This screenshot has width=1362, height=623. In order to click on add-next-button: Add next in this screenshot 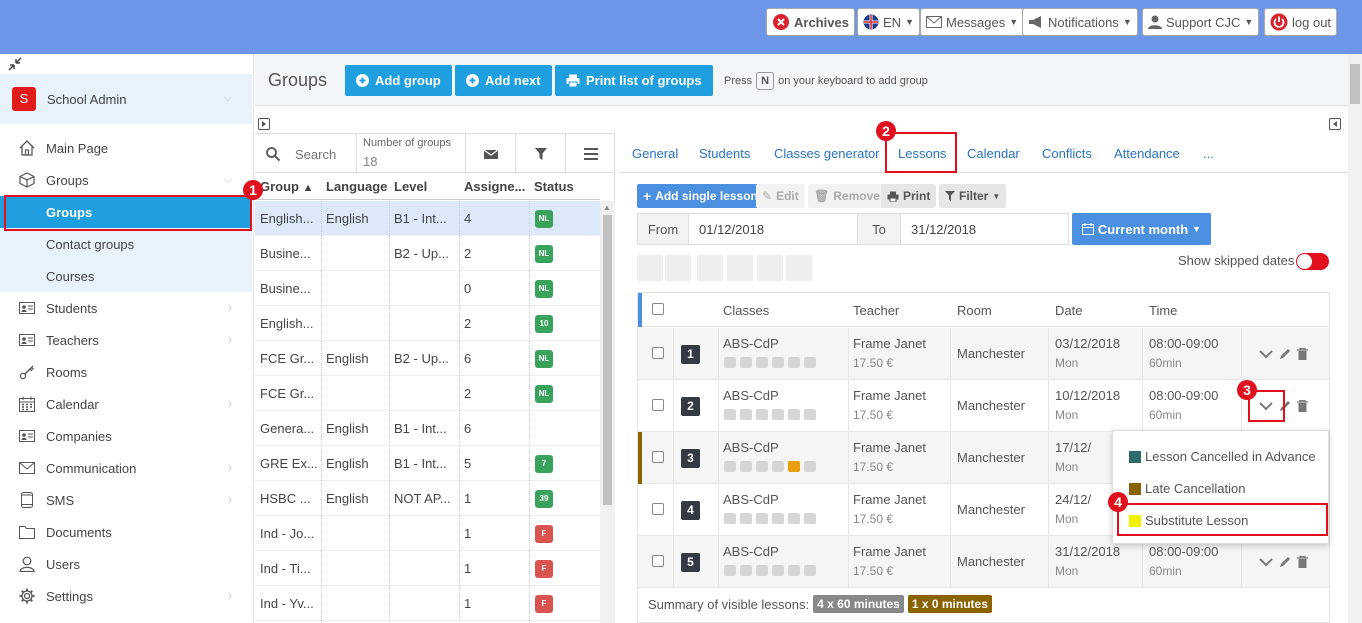, I will do `click(503, 80)`.